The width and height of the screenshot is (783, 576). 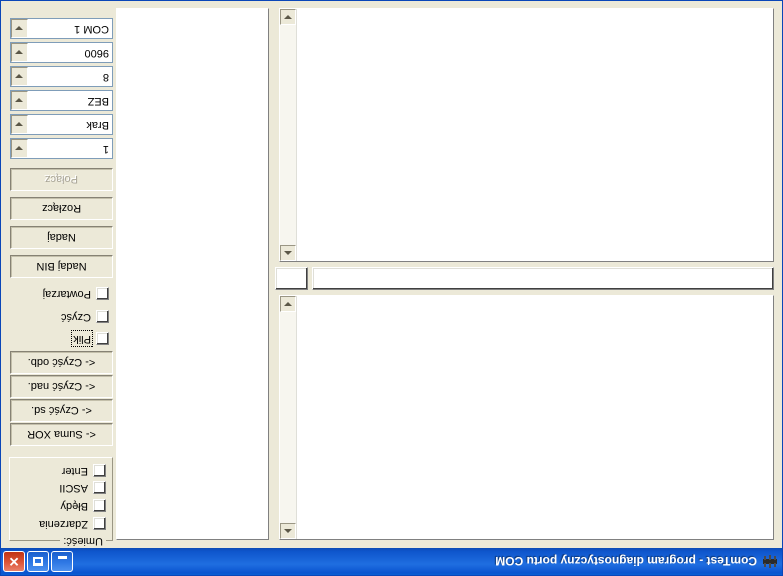 I want to click on checkbox-powtarzaj: Powtarzaj, so click(x=76, y=293).